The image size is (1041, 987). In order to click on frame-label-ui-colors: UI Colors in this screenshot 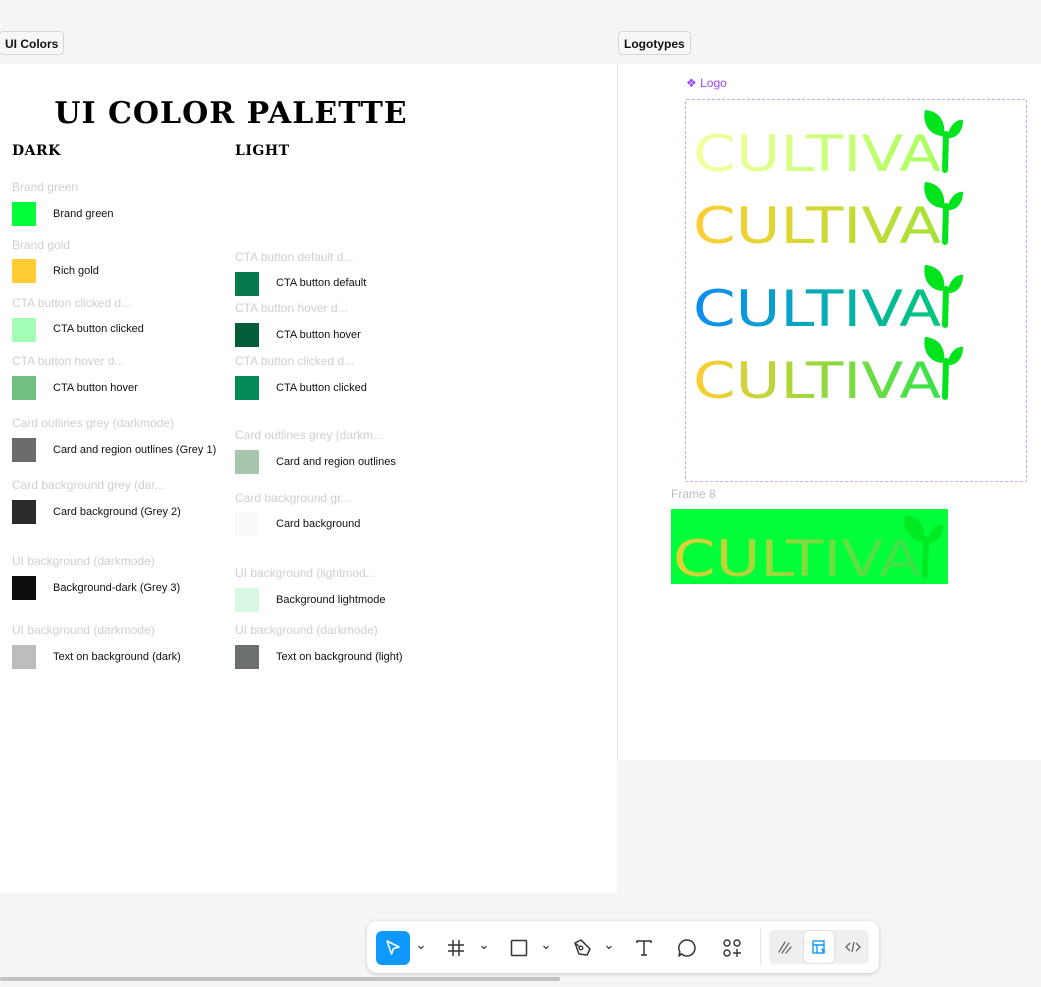, I will do `click(32, 43)`.